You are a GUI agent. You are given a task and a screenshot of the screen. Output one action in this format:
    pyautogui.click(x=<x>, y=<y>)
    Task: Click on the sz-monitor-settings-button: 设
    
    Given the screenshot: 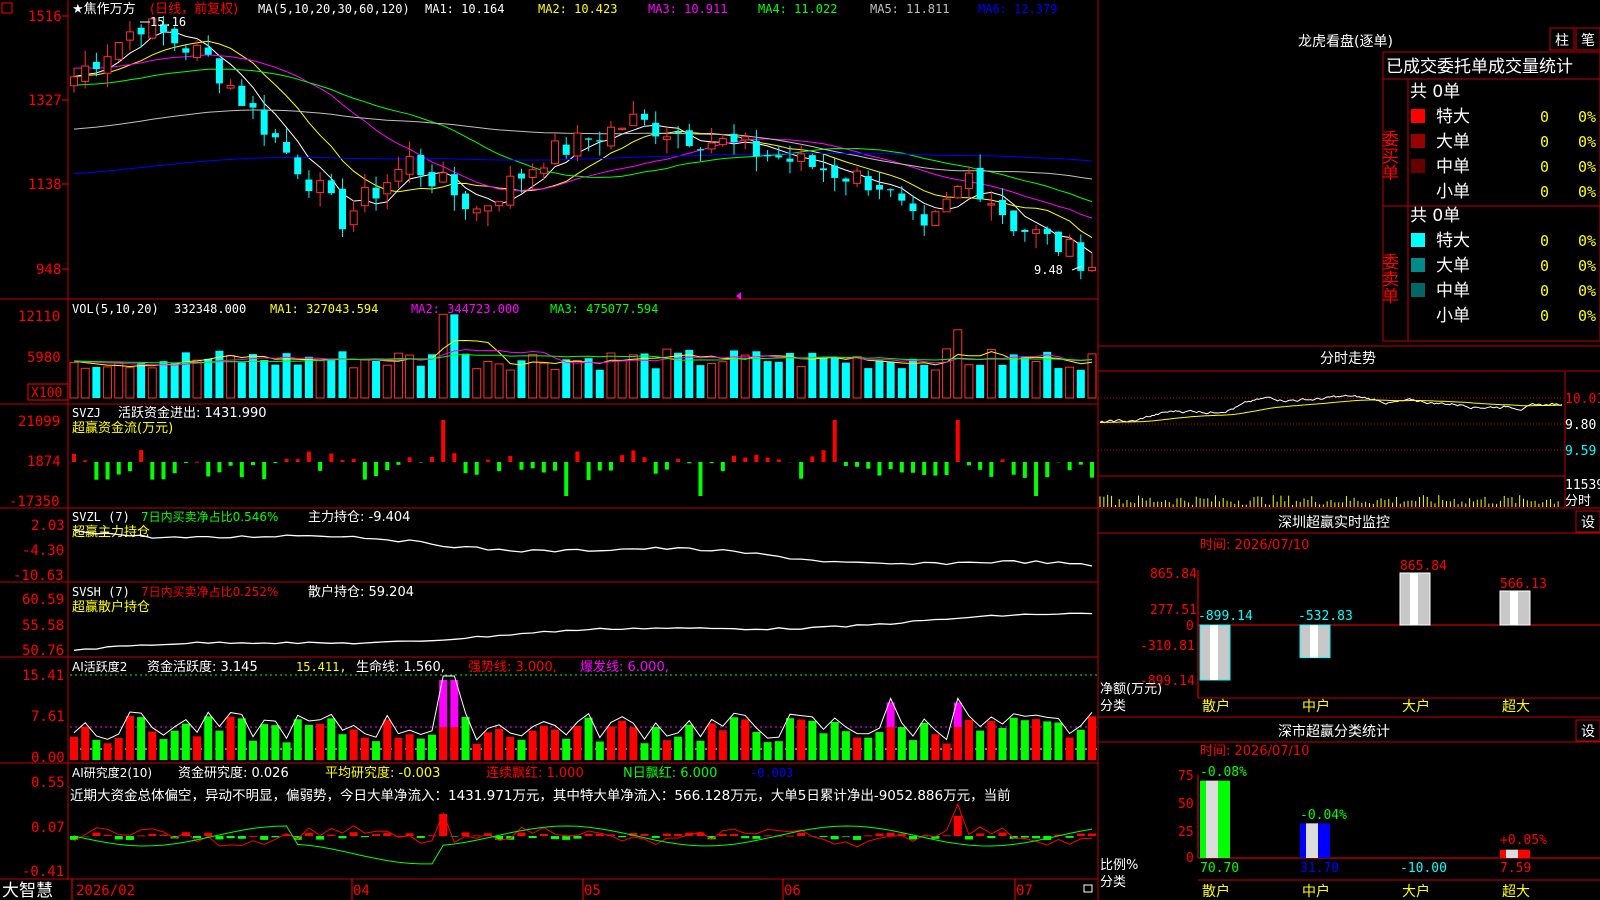 What is the action you would take?
    pyautogui.click(x=1587, y=521)
    